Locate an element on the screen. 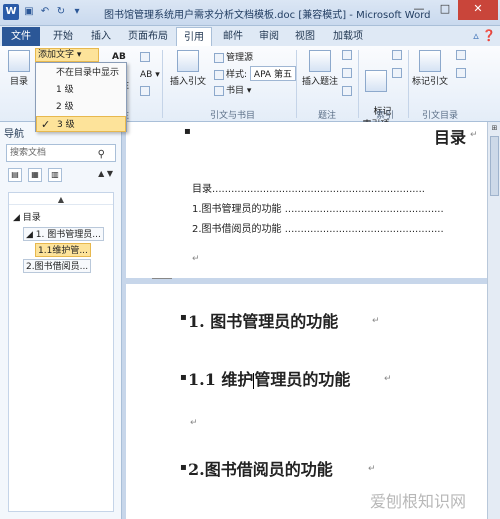 Image resolution: width=500 pixels, height=519 pixels. dropdown-item-level-3: ✓ 3 级 is located at coordinates (81, 124).